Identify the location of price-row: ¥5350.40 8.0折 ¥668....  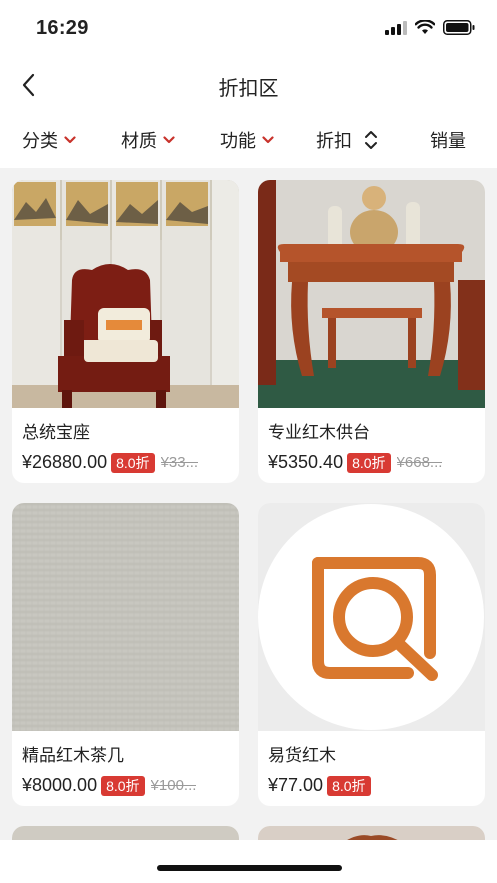
(355, 462).